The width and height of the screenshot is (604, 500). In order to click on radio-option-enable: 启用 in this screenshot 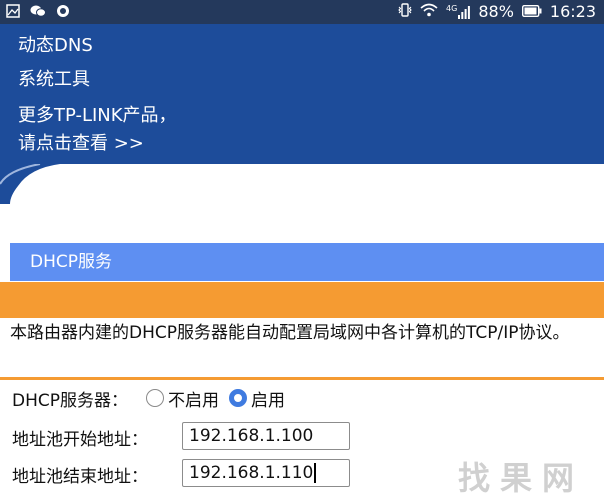, I will do `click(257, 398)`.